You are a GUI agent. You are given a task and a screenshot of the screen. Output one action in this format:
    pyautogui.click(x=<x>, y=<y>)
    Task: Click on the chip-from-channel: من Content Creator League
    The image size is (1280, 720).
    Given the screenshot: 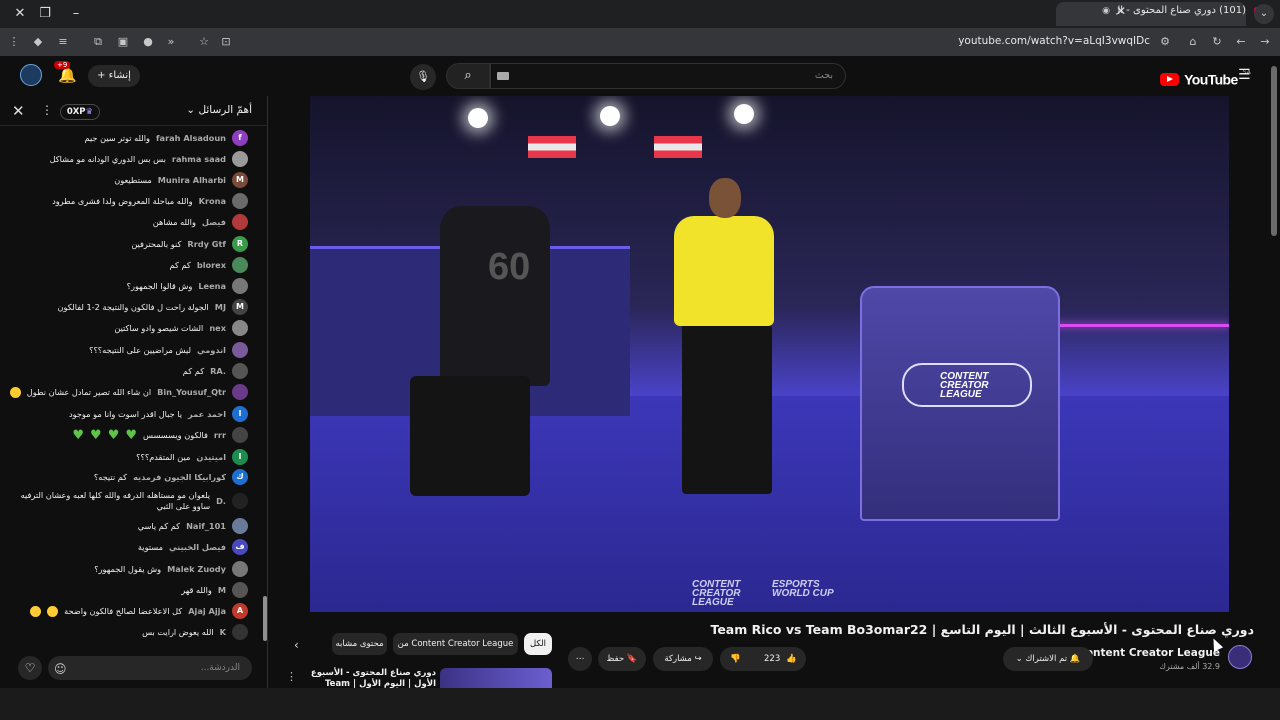 What is the action you would take?
    pyautogui.click(x=455, y=644)
    